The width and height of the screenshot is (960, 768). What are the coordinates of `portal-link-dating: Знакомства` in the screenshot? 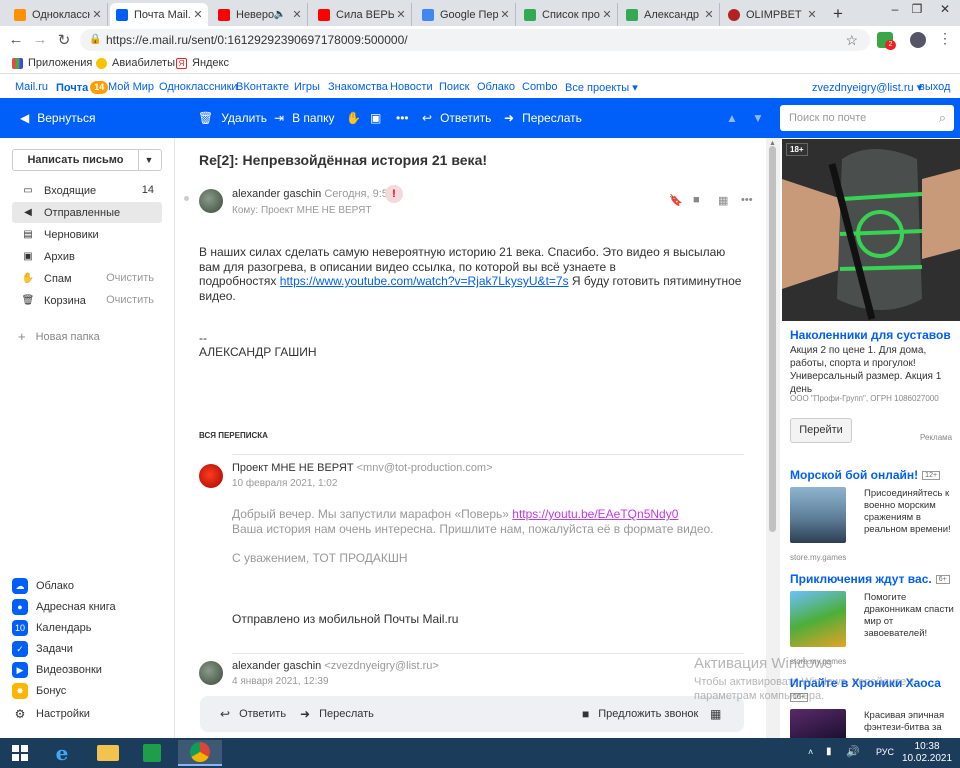 It's located at (358, 87).